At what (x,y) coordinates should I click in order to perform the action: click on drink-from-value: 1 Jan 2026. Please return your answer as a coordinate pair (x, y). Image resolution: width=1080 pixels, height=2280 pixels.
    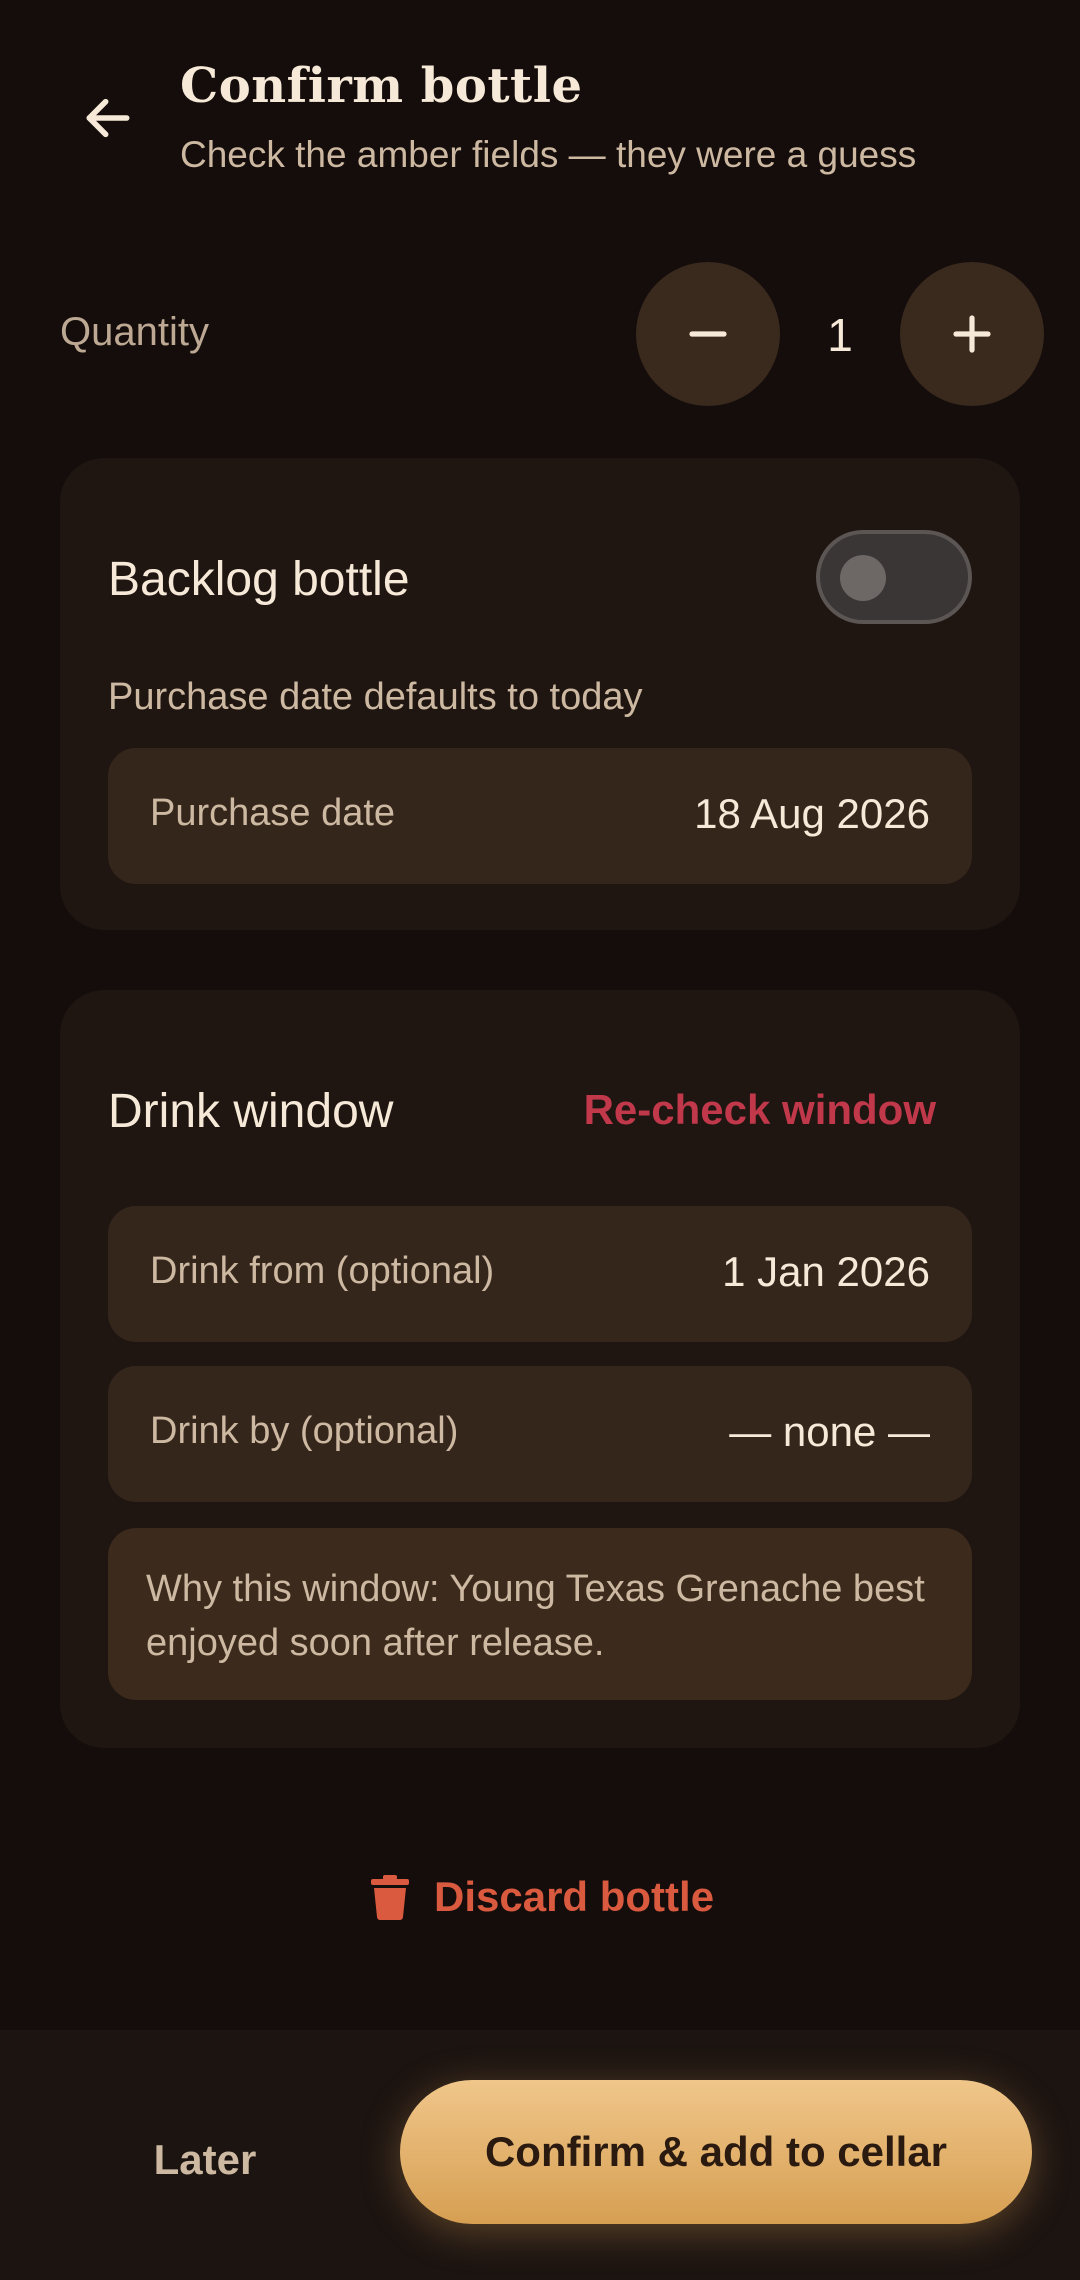
    Looking at the image, I should click on (826, 1271).